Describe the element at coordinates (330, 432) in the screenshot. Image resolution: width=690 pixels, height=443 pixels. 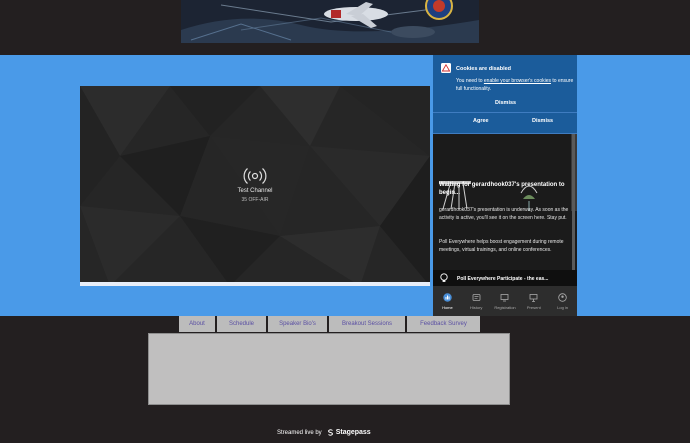
I see `stagepass-icon` at that location.